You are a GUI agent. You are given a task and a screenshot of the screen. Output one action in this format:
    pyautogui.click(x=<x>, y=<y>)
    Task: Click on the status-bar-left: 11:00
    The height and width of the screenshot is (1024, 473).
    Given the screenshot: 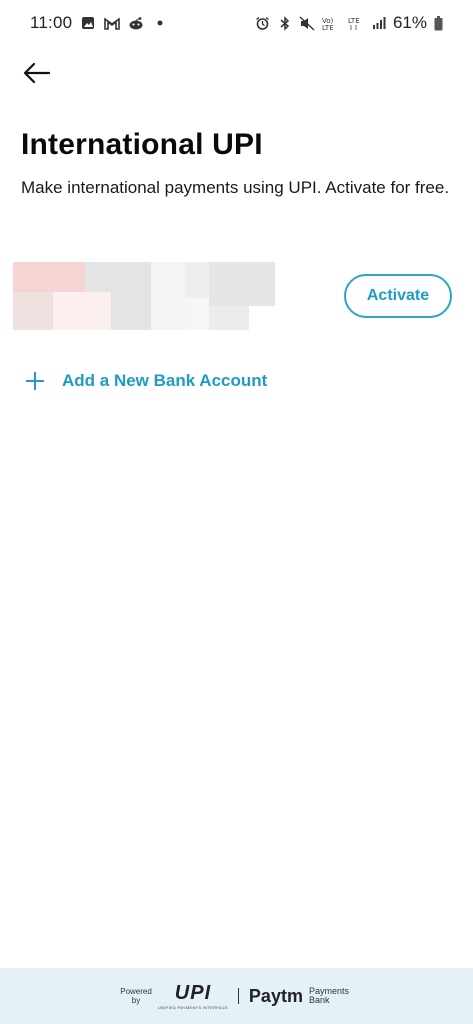 What is the action you would take?
    pyautogui.click(x=99, y=23)
    